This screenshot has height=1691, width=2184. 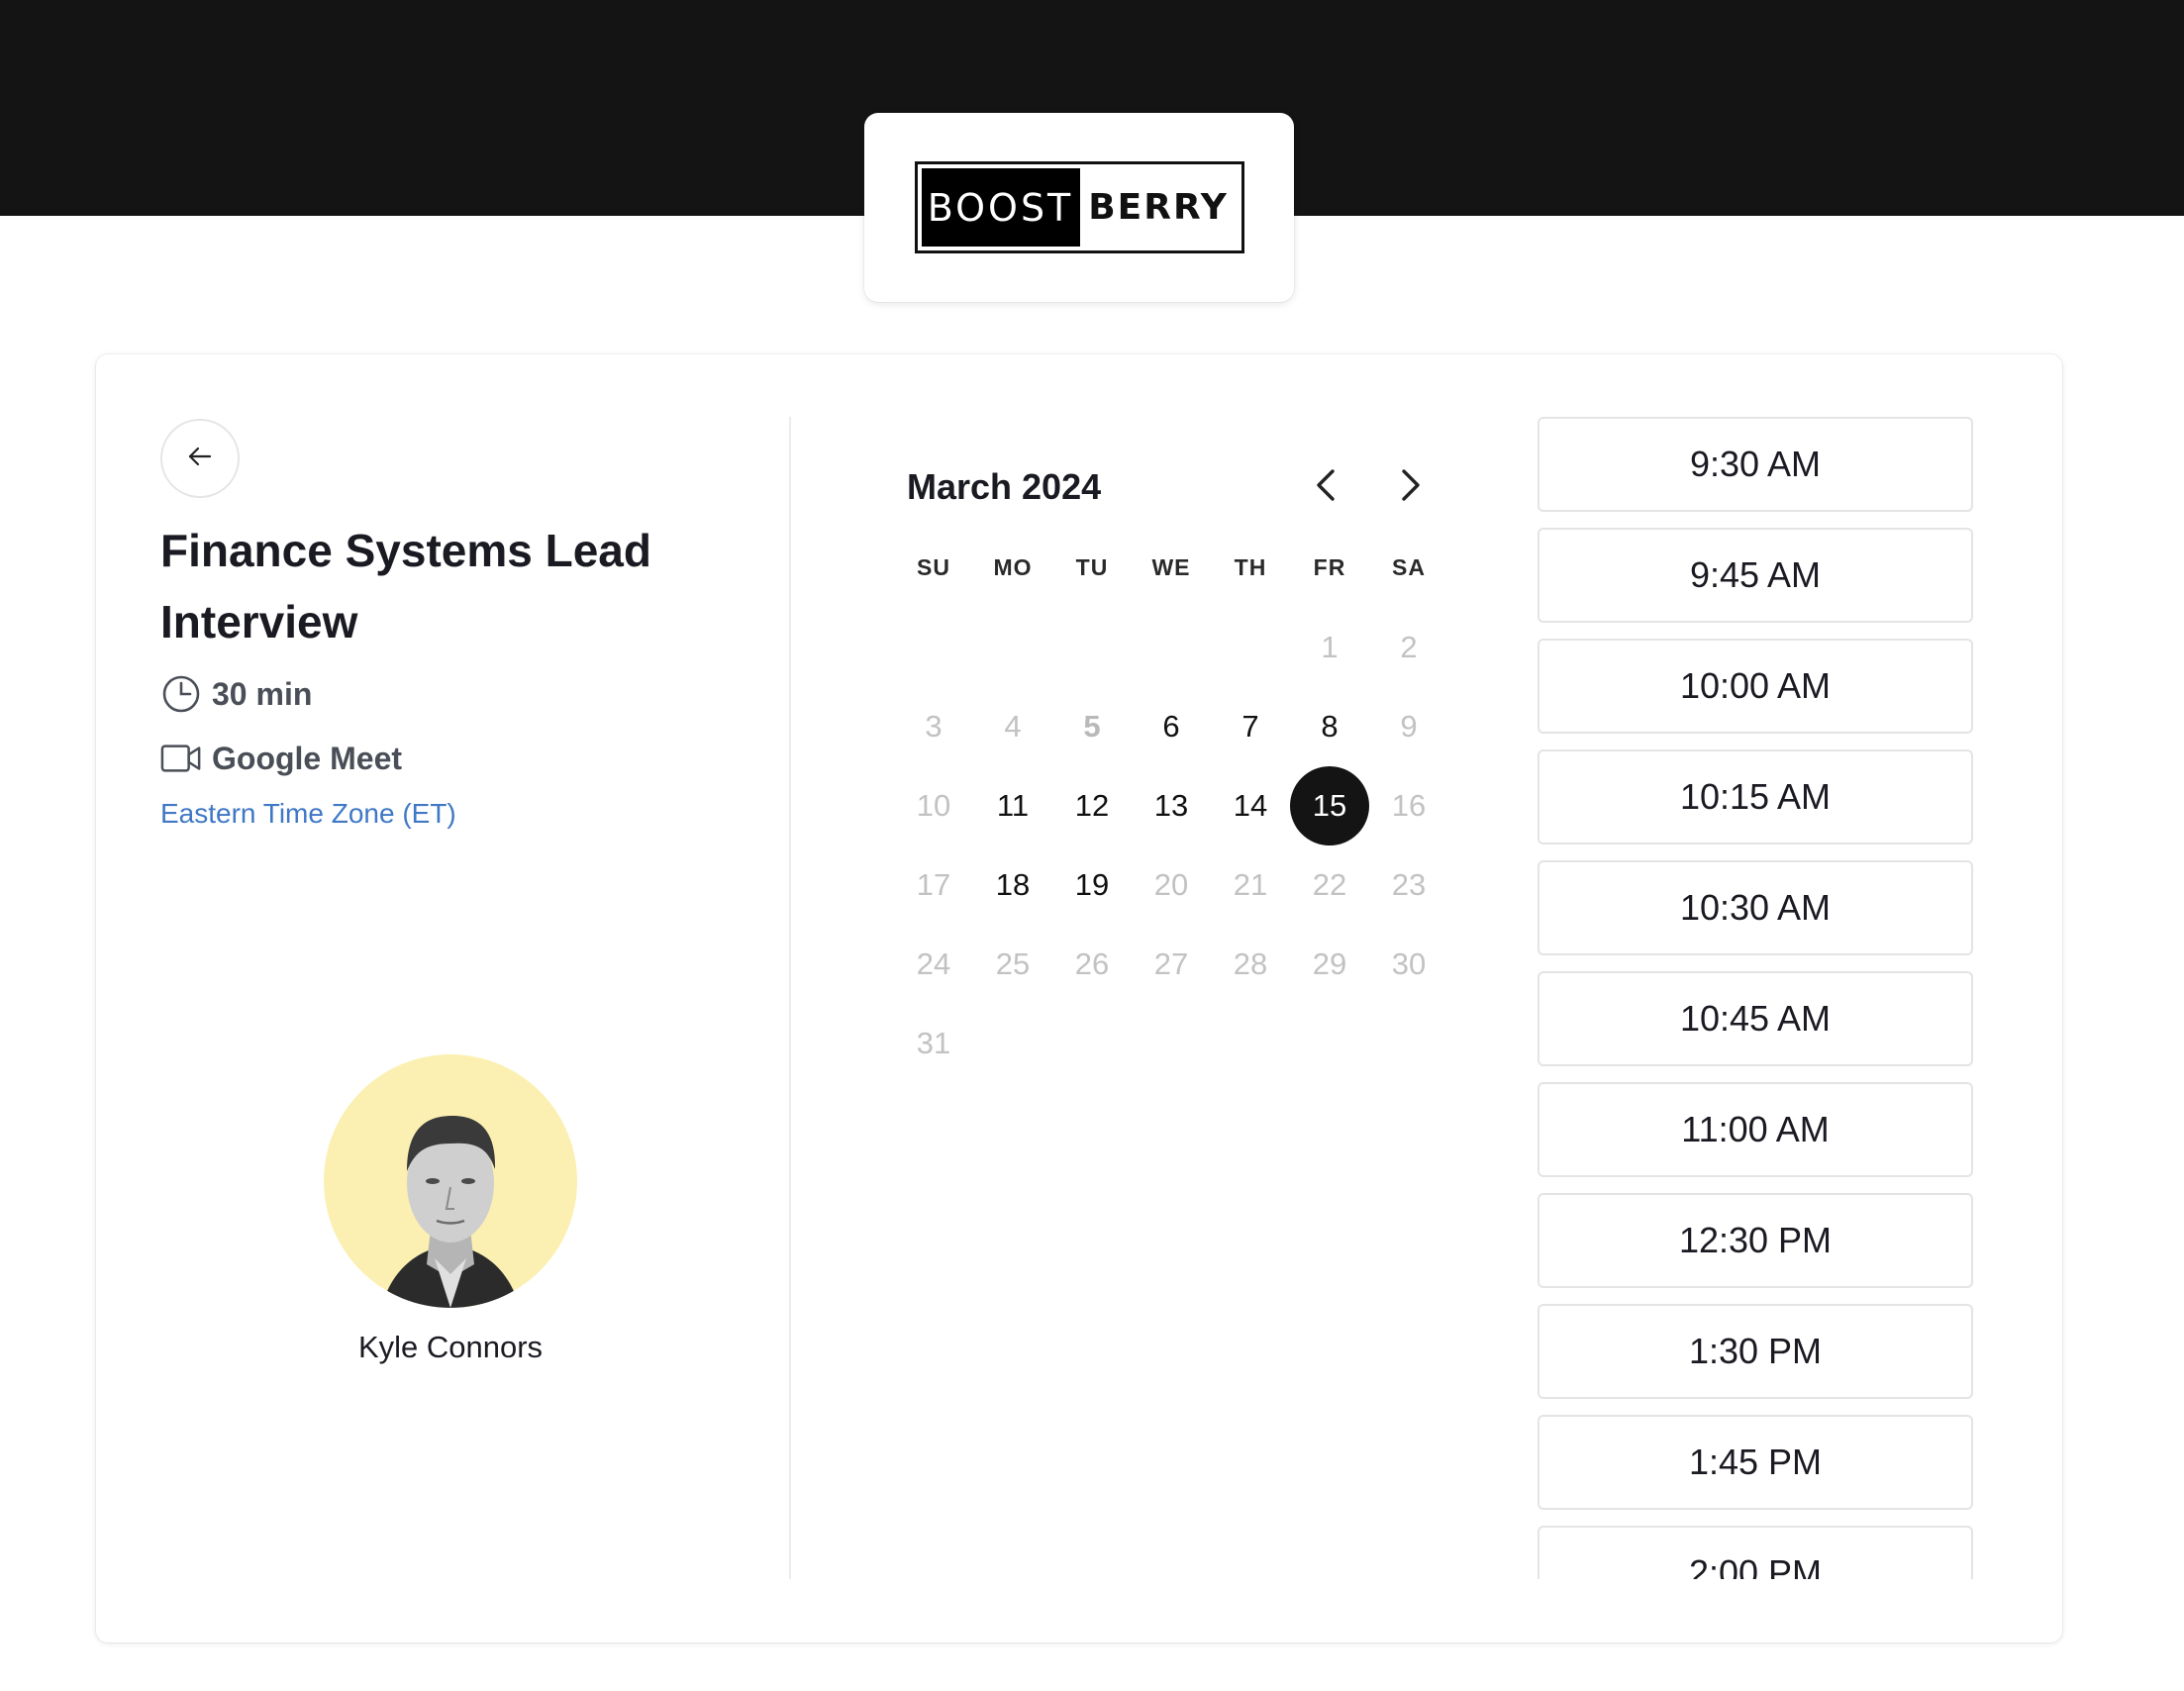 I want to click on location-row: Google Meet, so click(x=281, y=758).